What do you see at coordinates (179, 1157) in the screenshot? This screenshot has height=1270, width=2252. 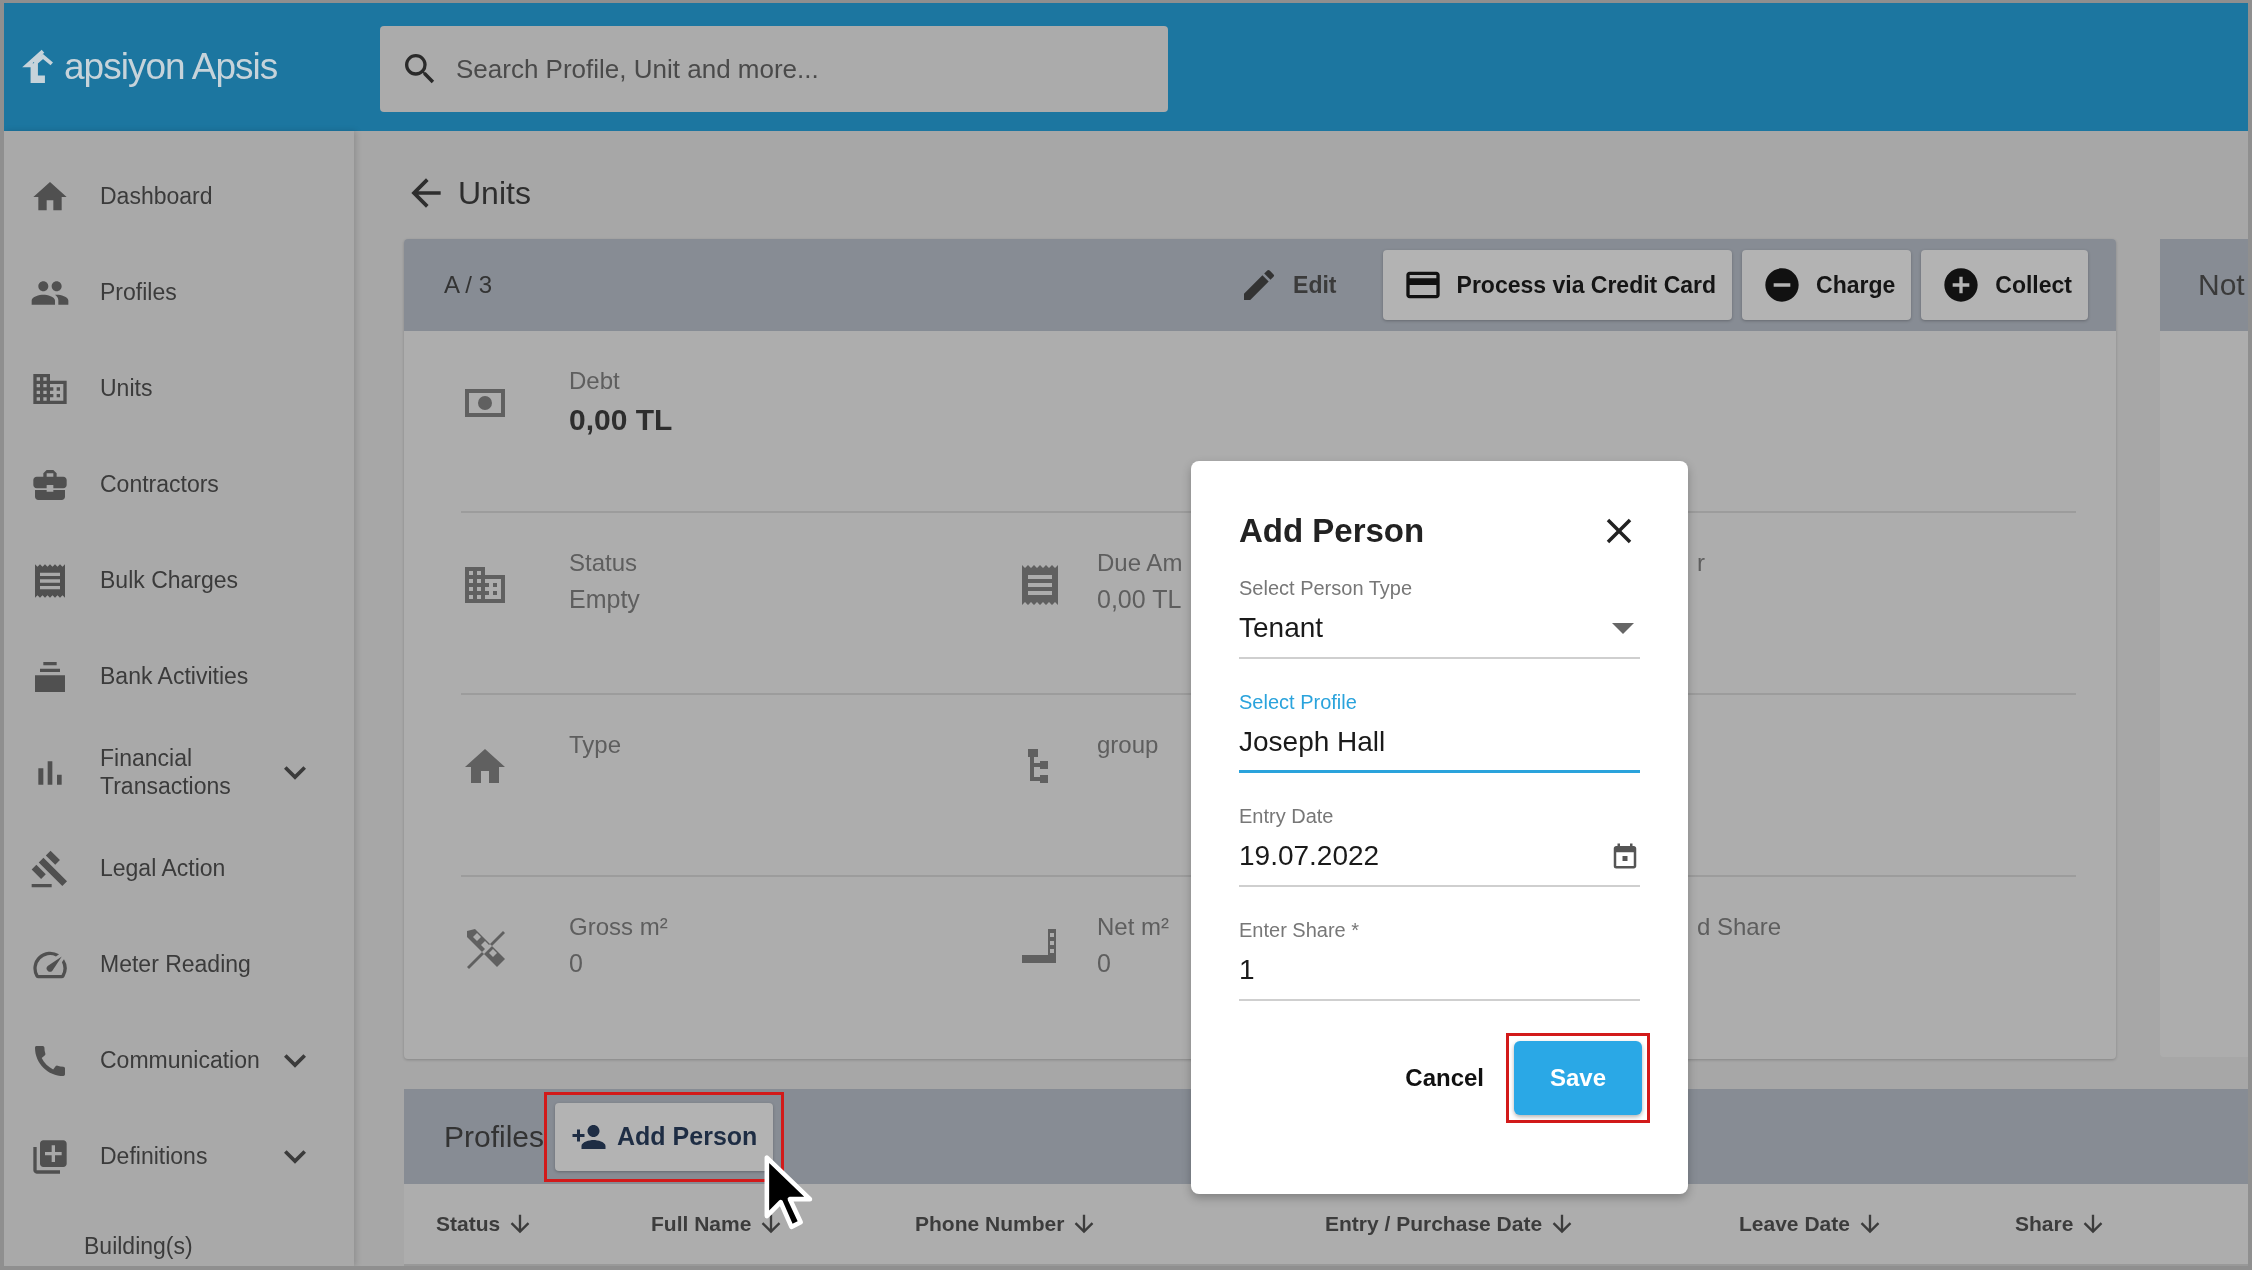 I see `sidebar-item: Definitions` at bounding box center [179, 1157].